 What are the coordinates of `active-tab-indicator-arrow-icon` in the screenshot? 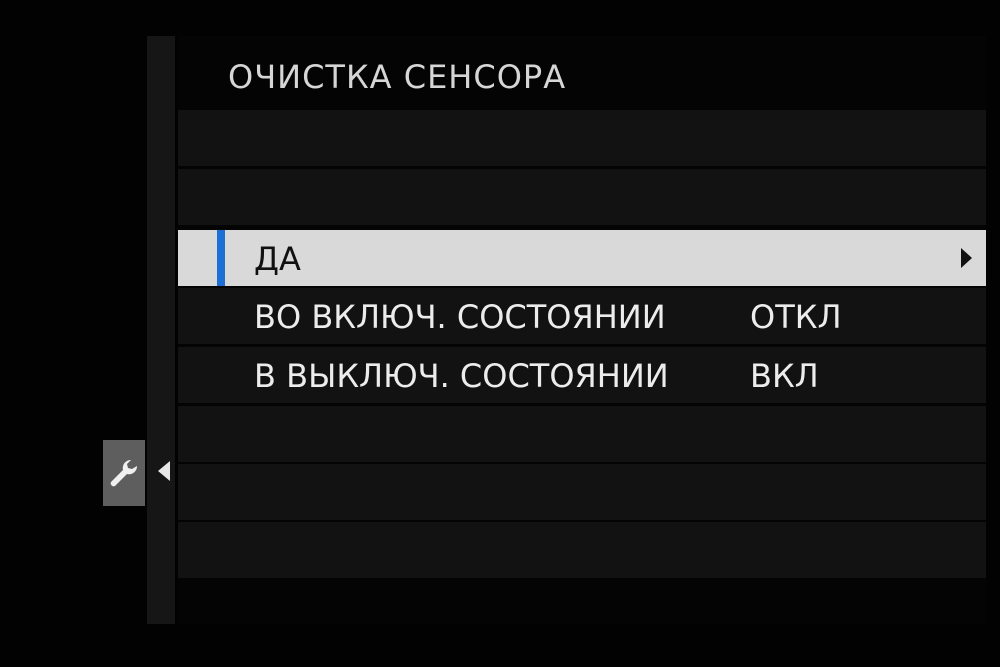 It's located at (164, 471).